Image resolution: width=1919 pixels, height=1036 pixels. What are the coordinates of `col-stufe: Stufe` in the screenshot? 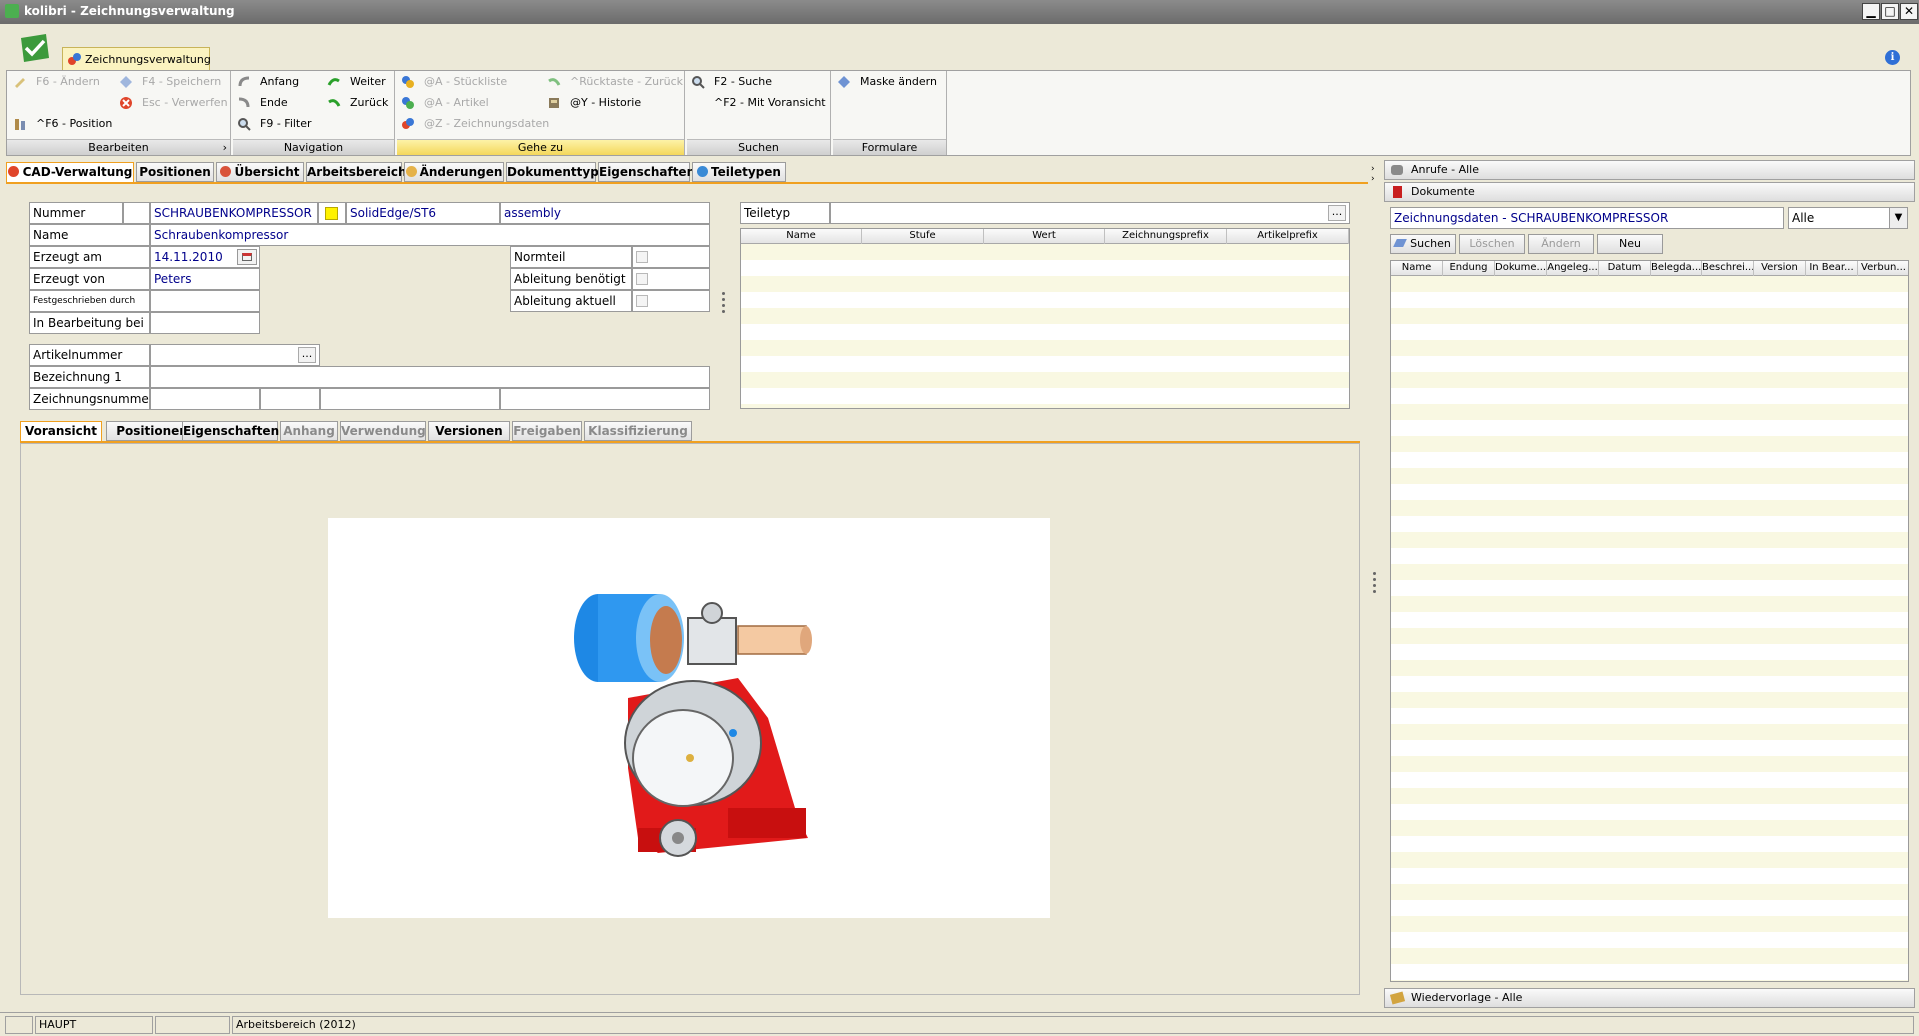 It's located at (923, 236).